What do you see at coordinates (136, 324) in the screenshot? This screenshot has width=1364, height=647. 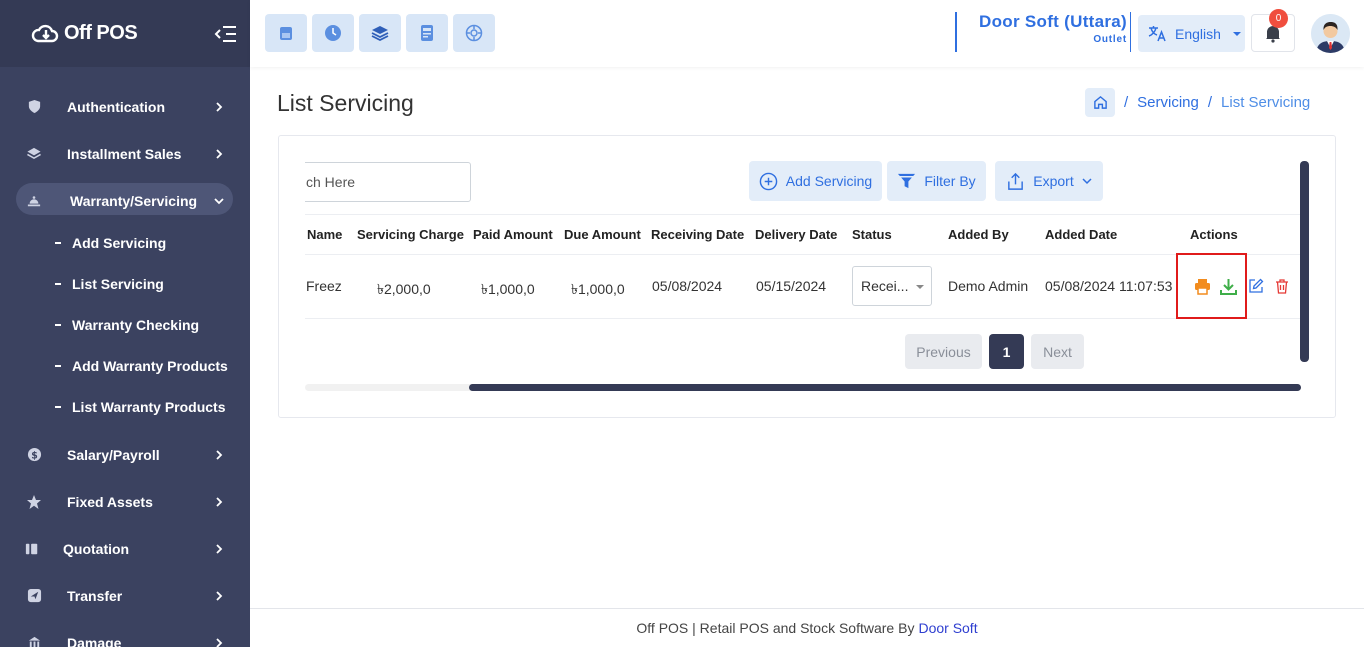 I see `submenu-label: Warranty Checking` at bounding box center [136, 324].